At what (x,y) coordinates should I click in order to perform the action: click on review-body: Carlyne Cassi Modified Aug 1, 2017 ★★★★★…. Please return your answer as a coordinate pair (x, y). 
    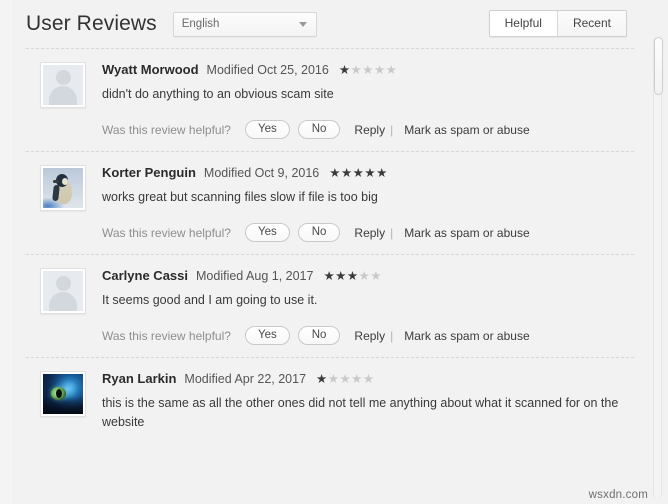
    Looking at the image, I should click on (368, 306).